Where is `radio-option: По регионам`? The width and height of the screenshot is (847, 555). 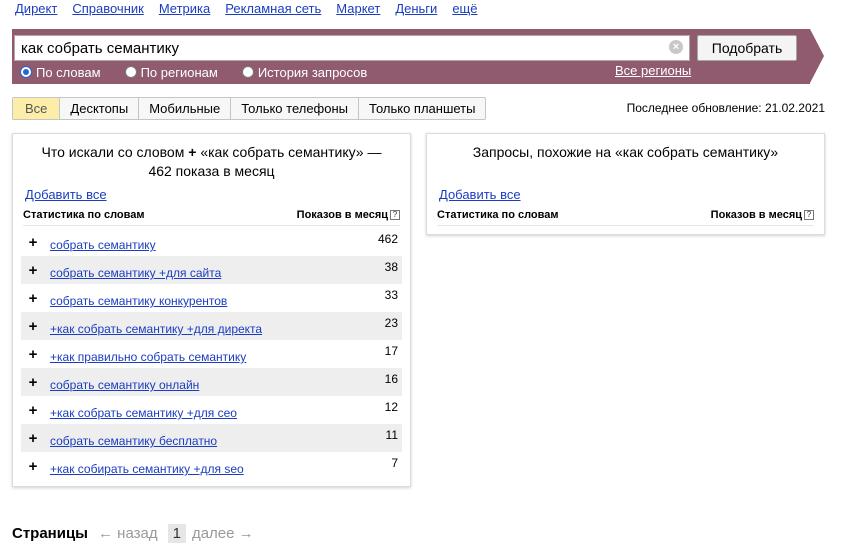
radio-option: По регионам is located at coordinates (171, 72).